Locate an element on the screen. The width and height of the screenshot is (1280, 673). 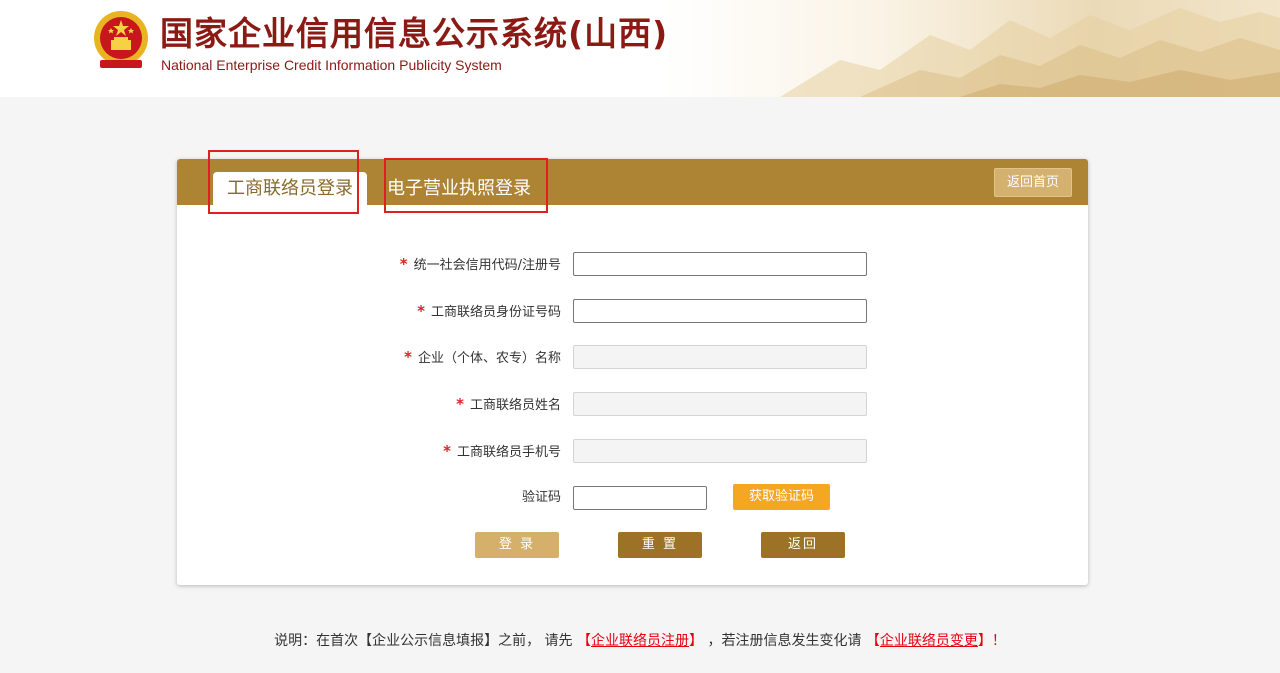
company-name-input is located at coordinates (720, 357).